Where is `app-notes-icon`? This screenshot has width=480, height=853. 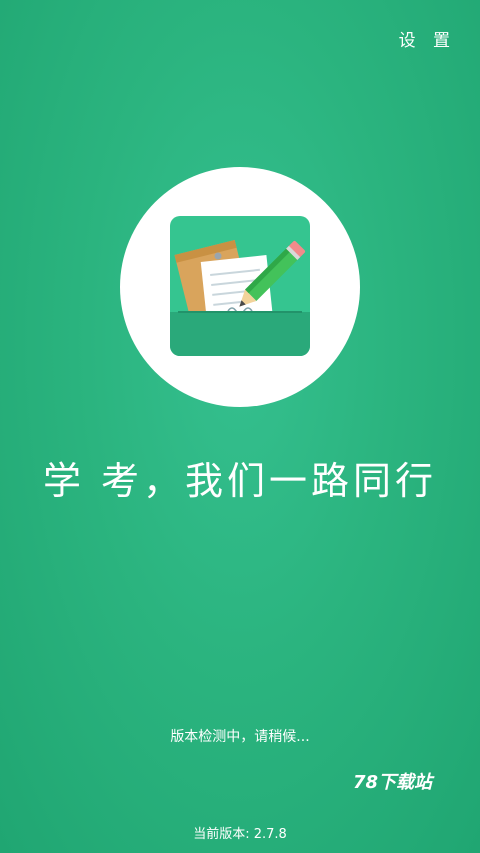 app-notes-icon is located at coordinates (240, 286).